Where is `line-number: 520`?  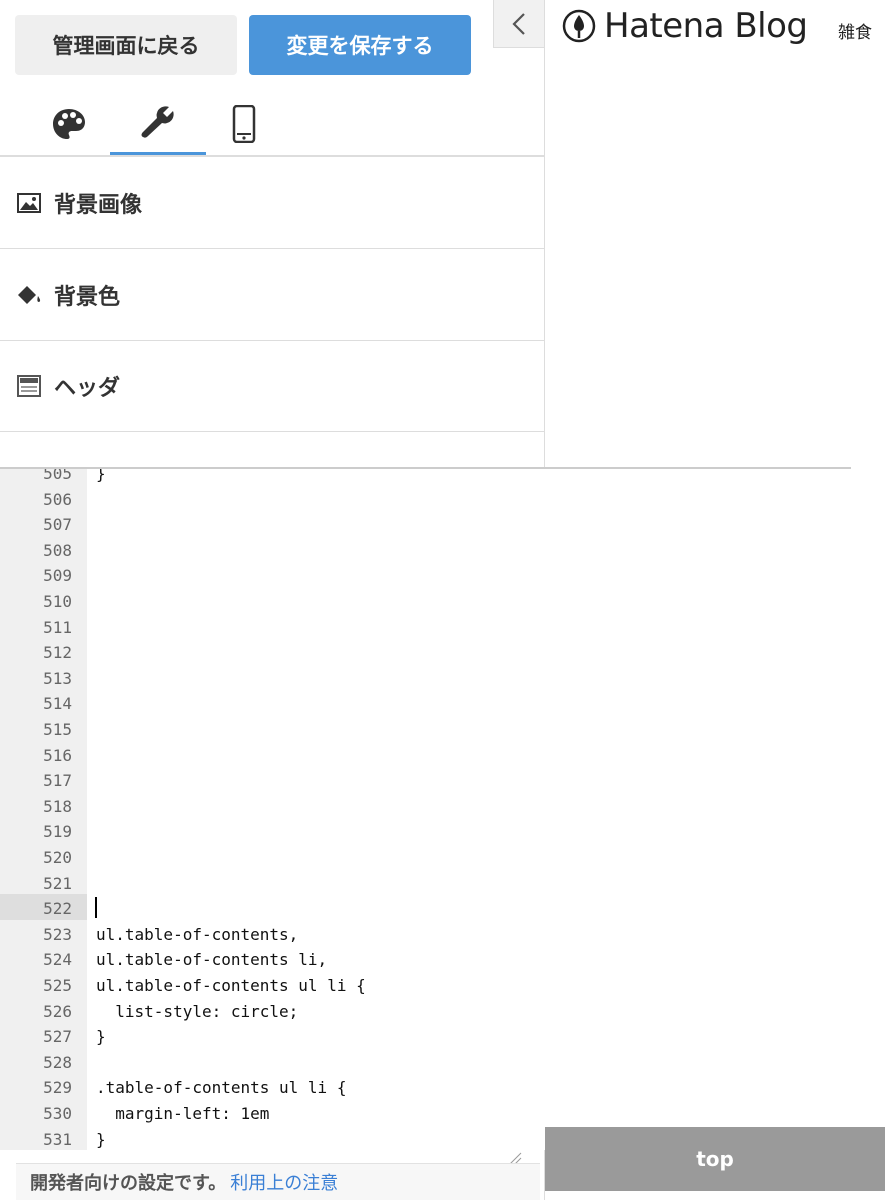
line-number: 520 is located at coordinates (57, 857).